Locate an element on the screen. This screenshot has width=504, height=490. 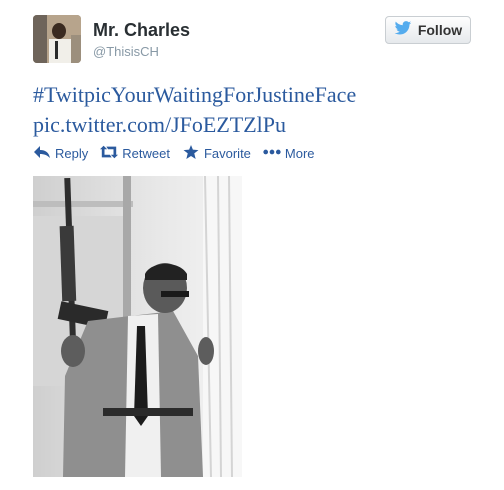
favorite-label: Favorite is located at coordinates (227, 153).